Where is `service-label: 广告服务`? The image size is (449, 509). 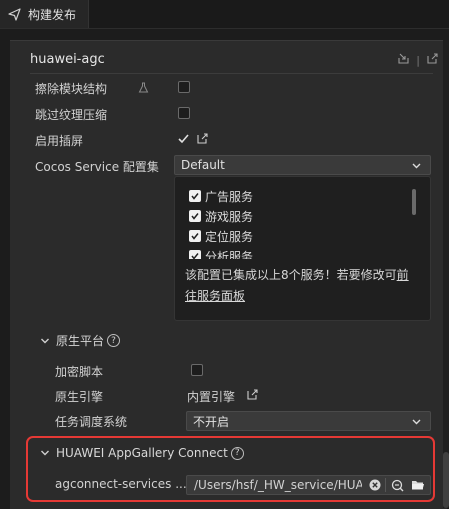
service-label: 广告服务 is located at coordinates (229, 196).